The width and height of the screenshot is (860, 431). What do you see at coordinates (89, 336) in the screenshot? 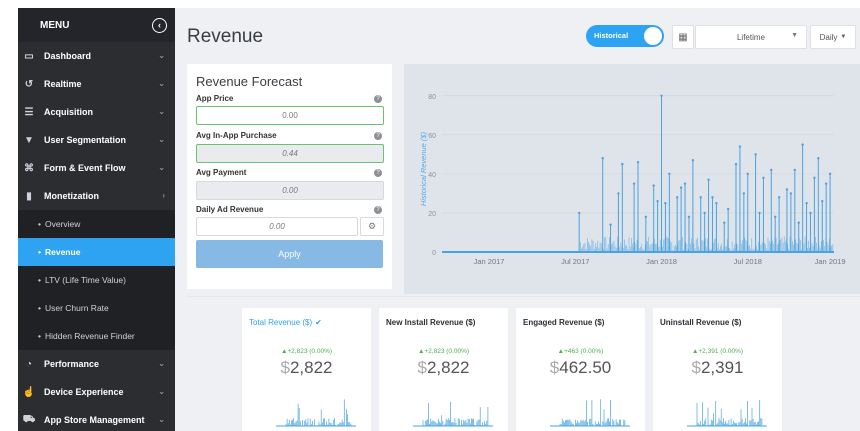
I see `sidebar-subitem-label: Hidden Revenue Finder` at bounding box center [89, 336].